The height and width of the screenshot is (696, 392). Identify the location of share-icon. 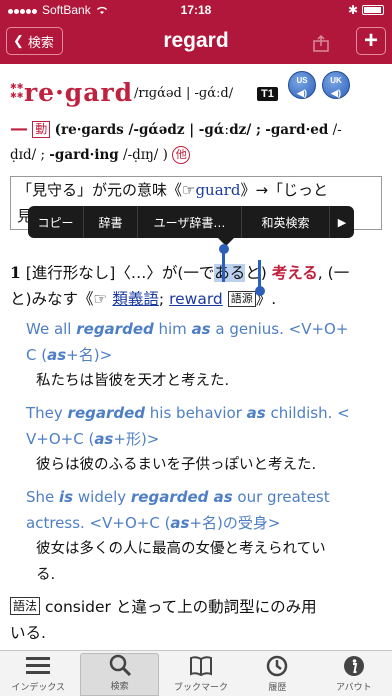
(321, 43).